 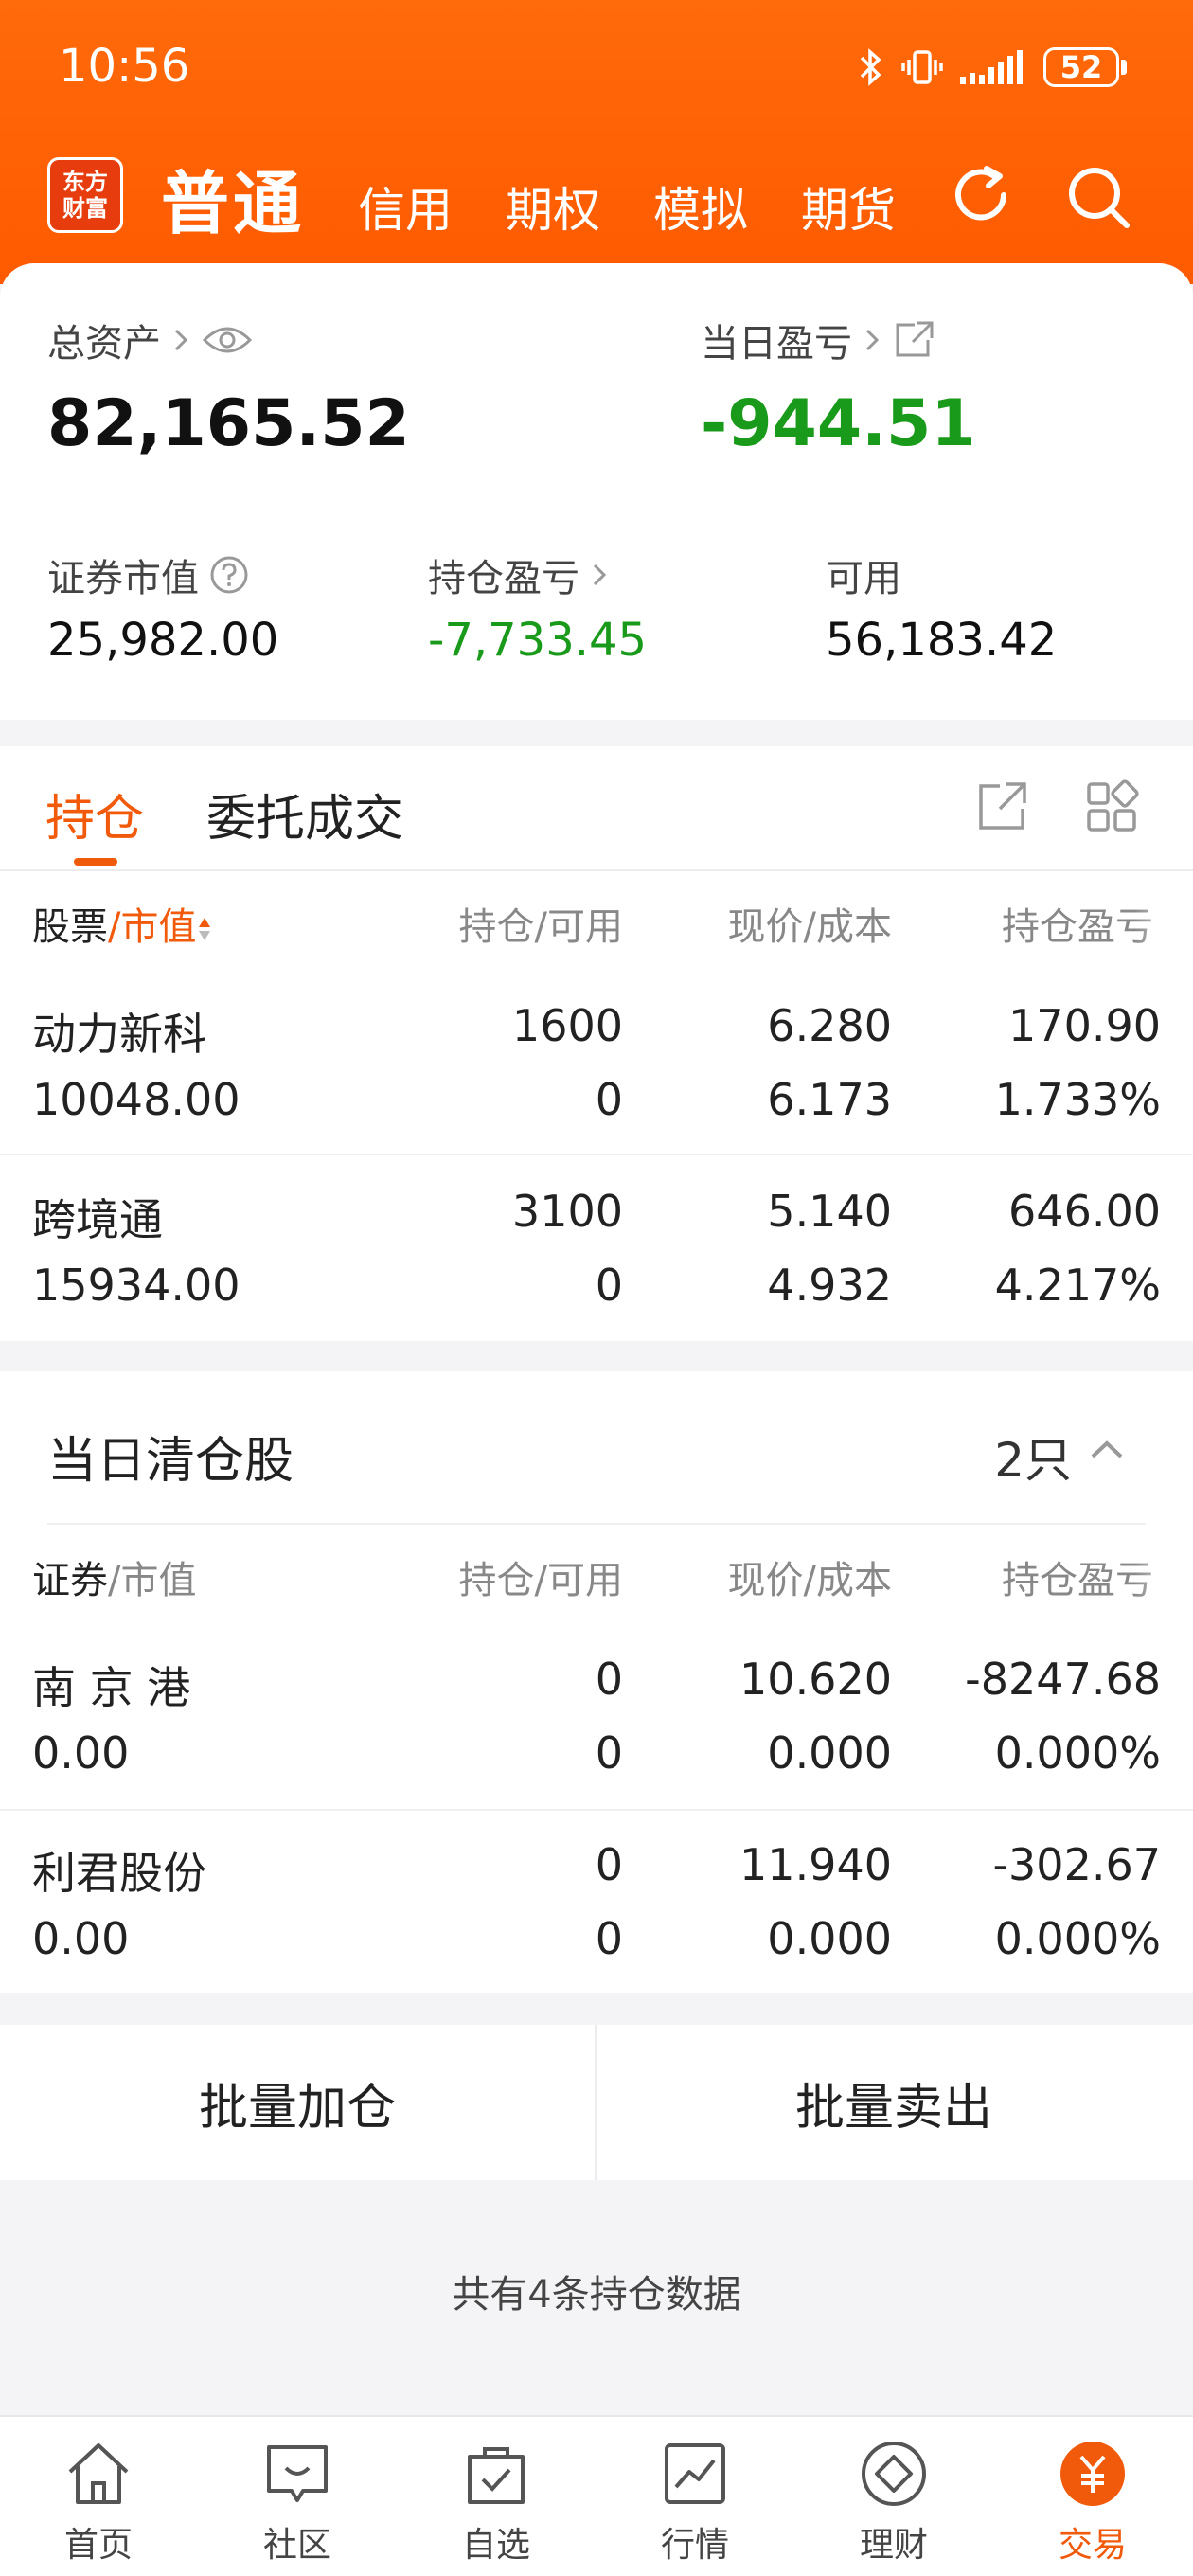 I want to click on bottom-nav-label: 交易, so click(x=1092, y=2545).